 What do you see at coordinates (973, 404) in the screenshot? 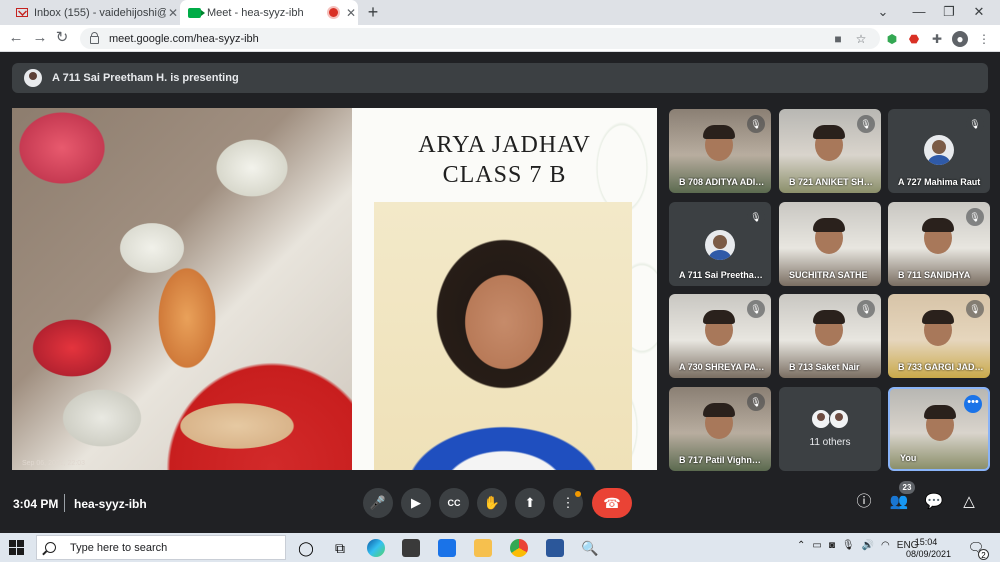
I see `more-options-icon: •••` at bounding box center [973, 404].